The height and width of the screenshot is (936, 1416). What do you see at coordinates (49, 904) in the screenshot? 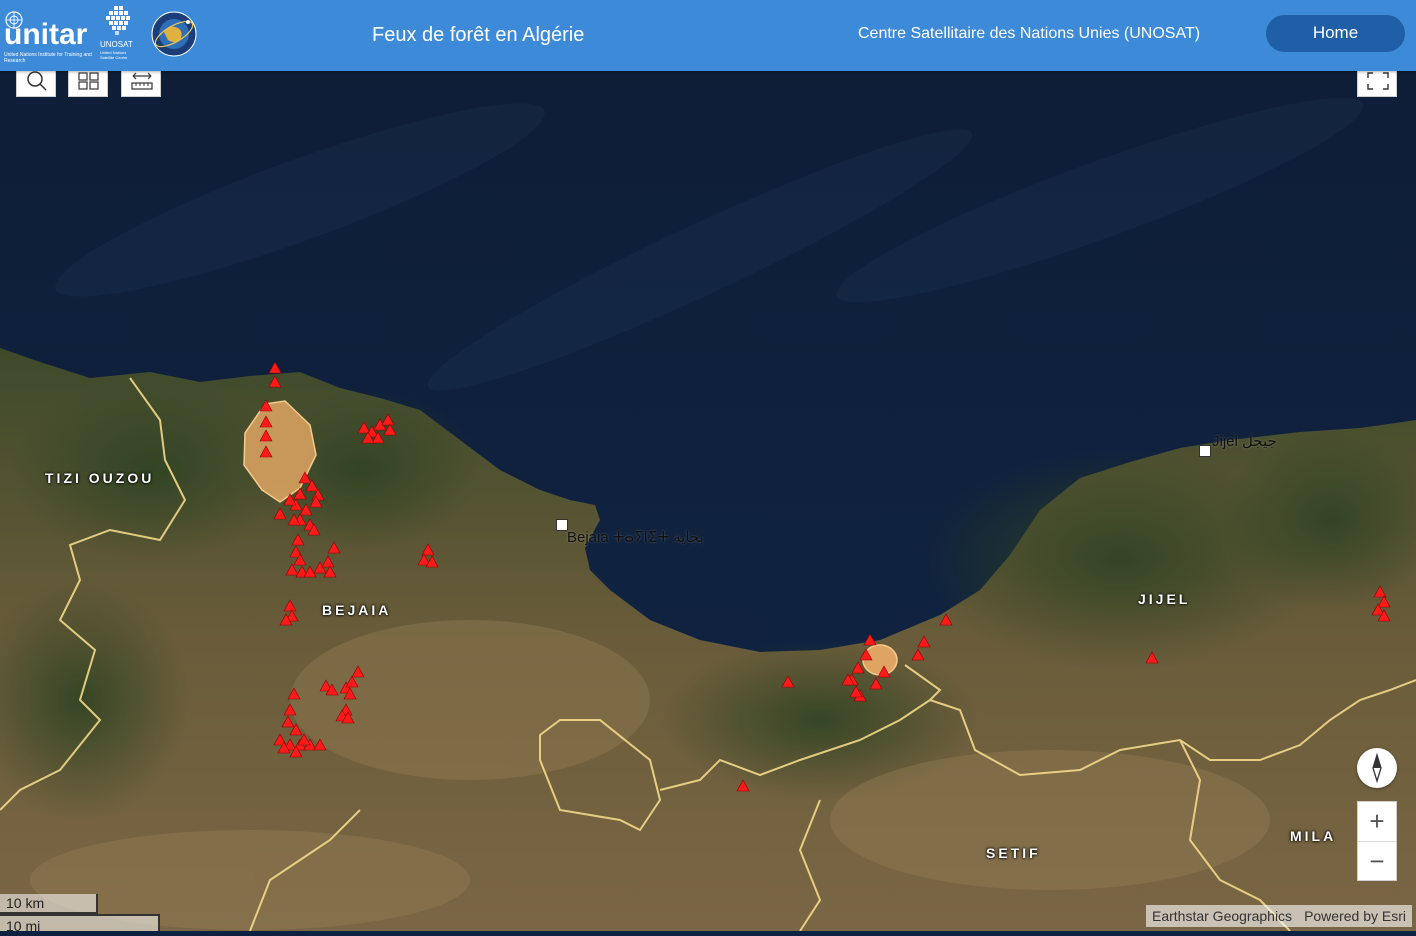
I see `scale-bar-km: 10 km` at bounding box center [49, 904].